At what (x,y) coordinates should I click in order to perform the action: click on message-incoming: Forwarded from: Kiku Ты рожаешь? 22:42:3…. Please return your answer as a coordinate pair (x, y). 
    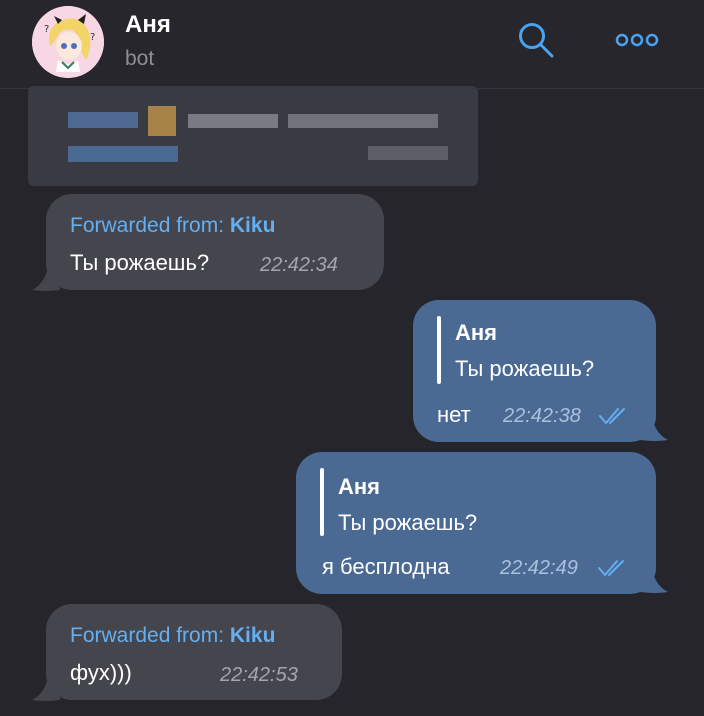
    Looking at the image, I should click on (215, 242).